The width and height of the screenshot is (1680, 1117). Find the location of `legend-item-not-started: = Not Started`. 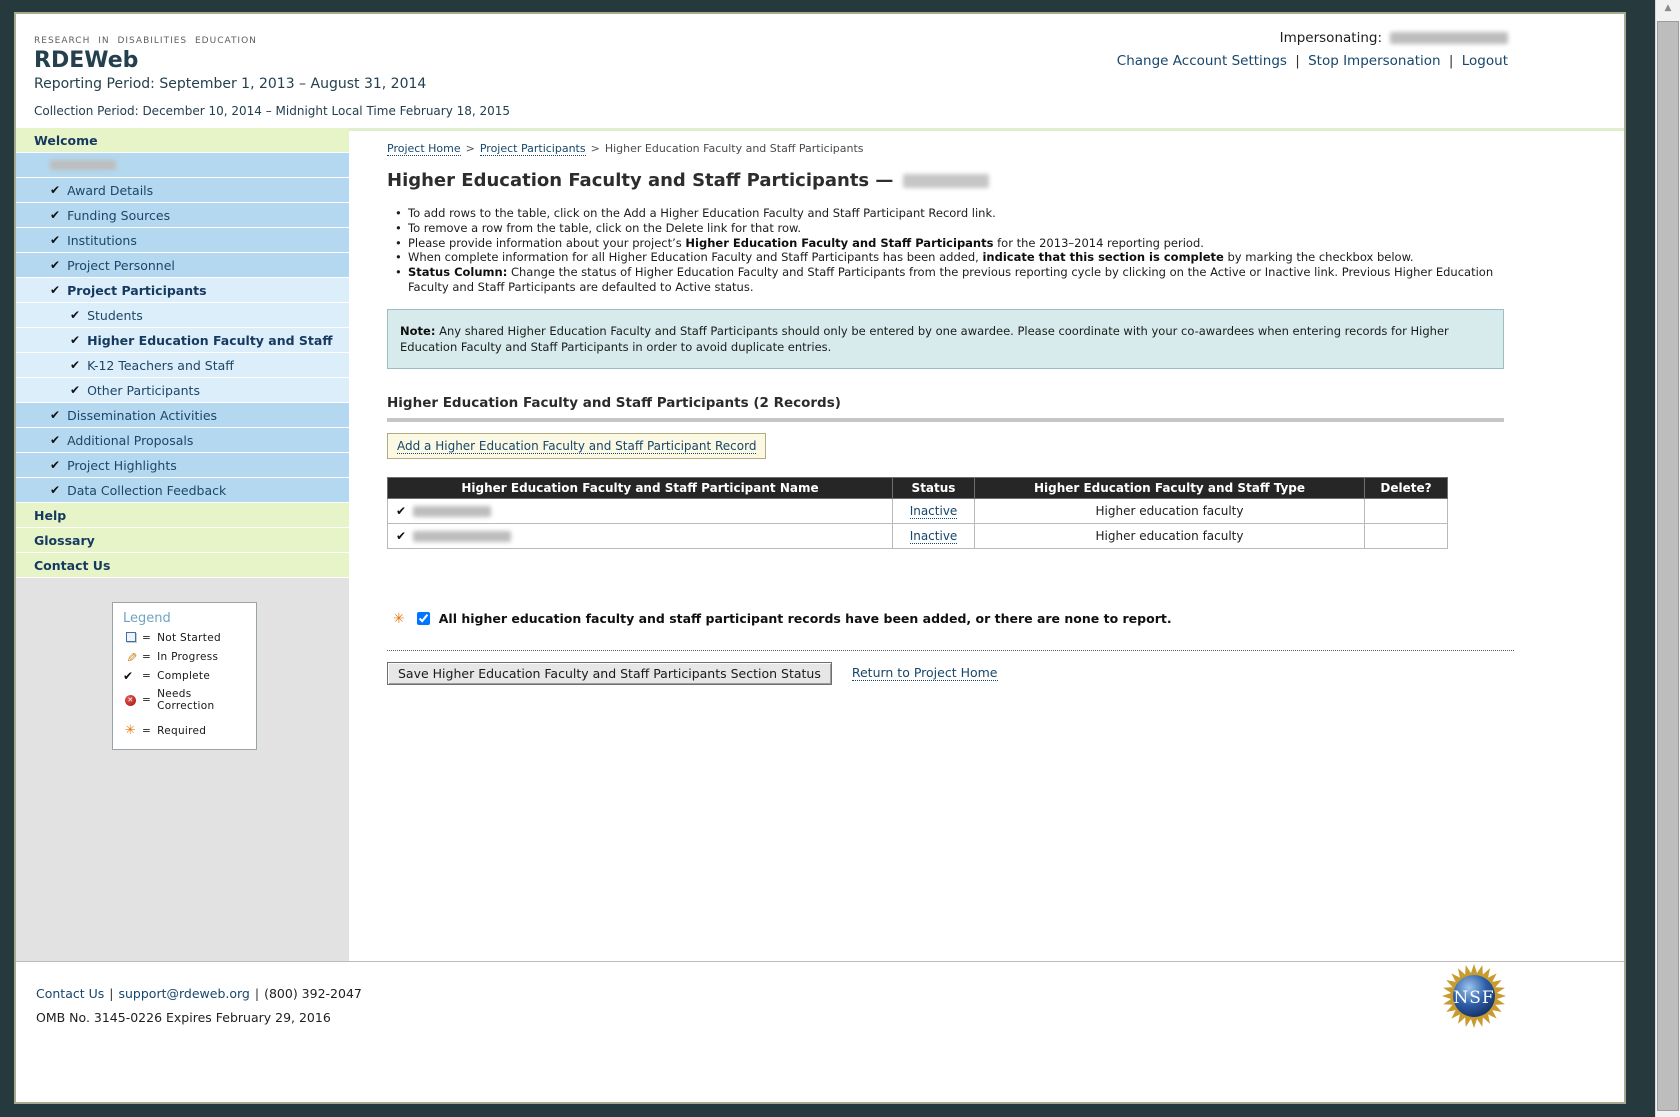

legend-item-not-started: = Not Started is located at coordinates (186, 638).